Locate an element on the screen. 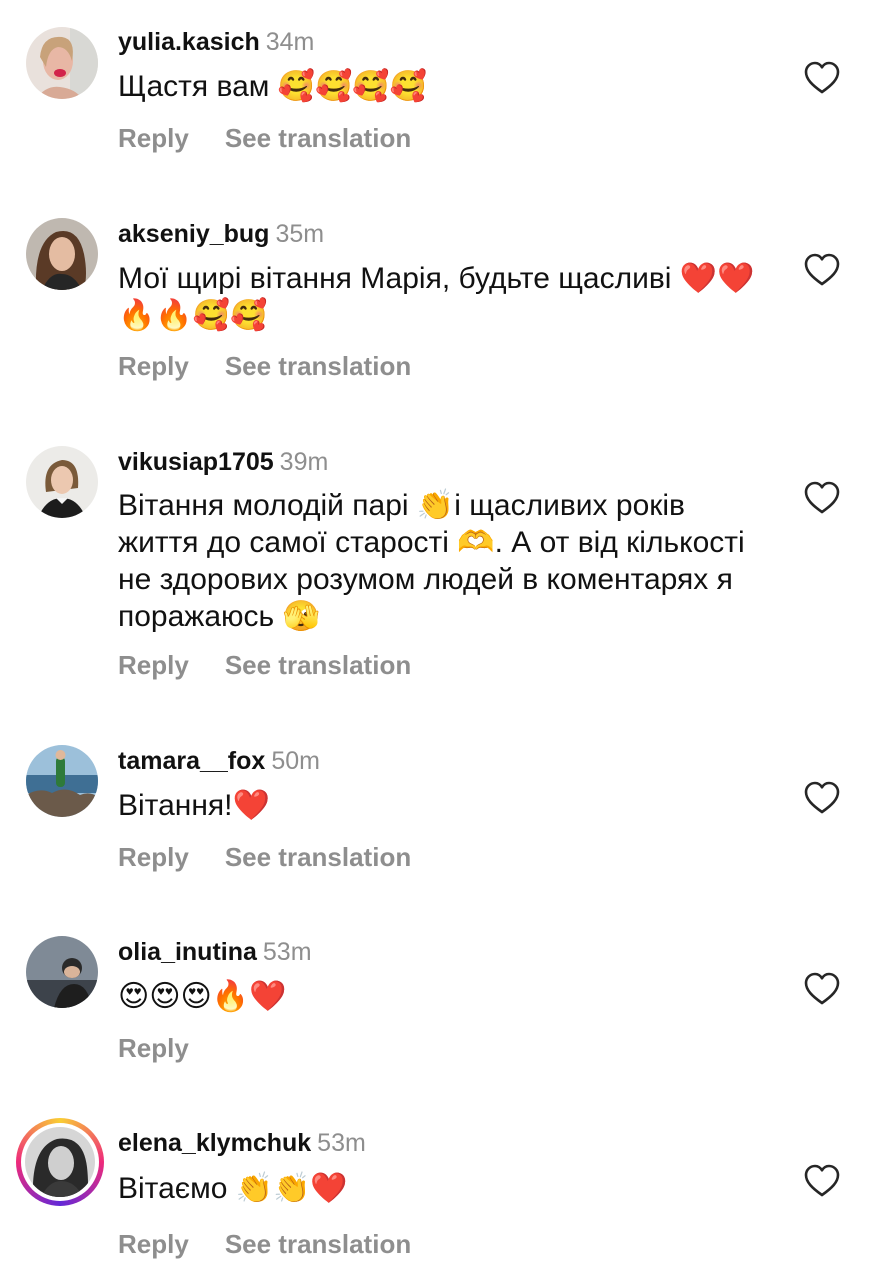 This screenshot has width=885, height=1280. comment-username: akseniy_bug is located at coordinates (193, 234).